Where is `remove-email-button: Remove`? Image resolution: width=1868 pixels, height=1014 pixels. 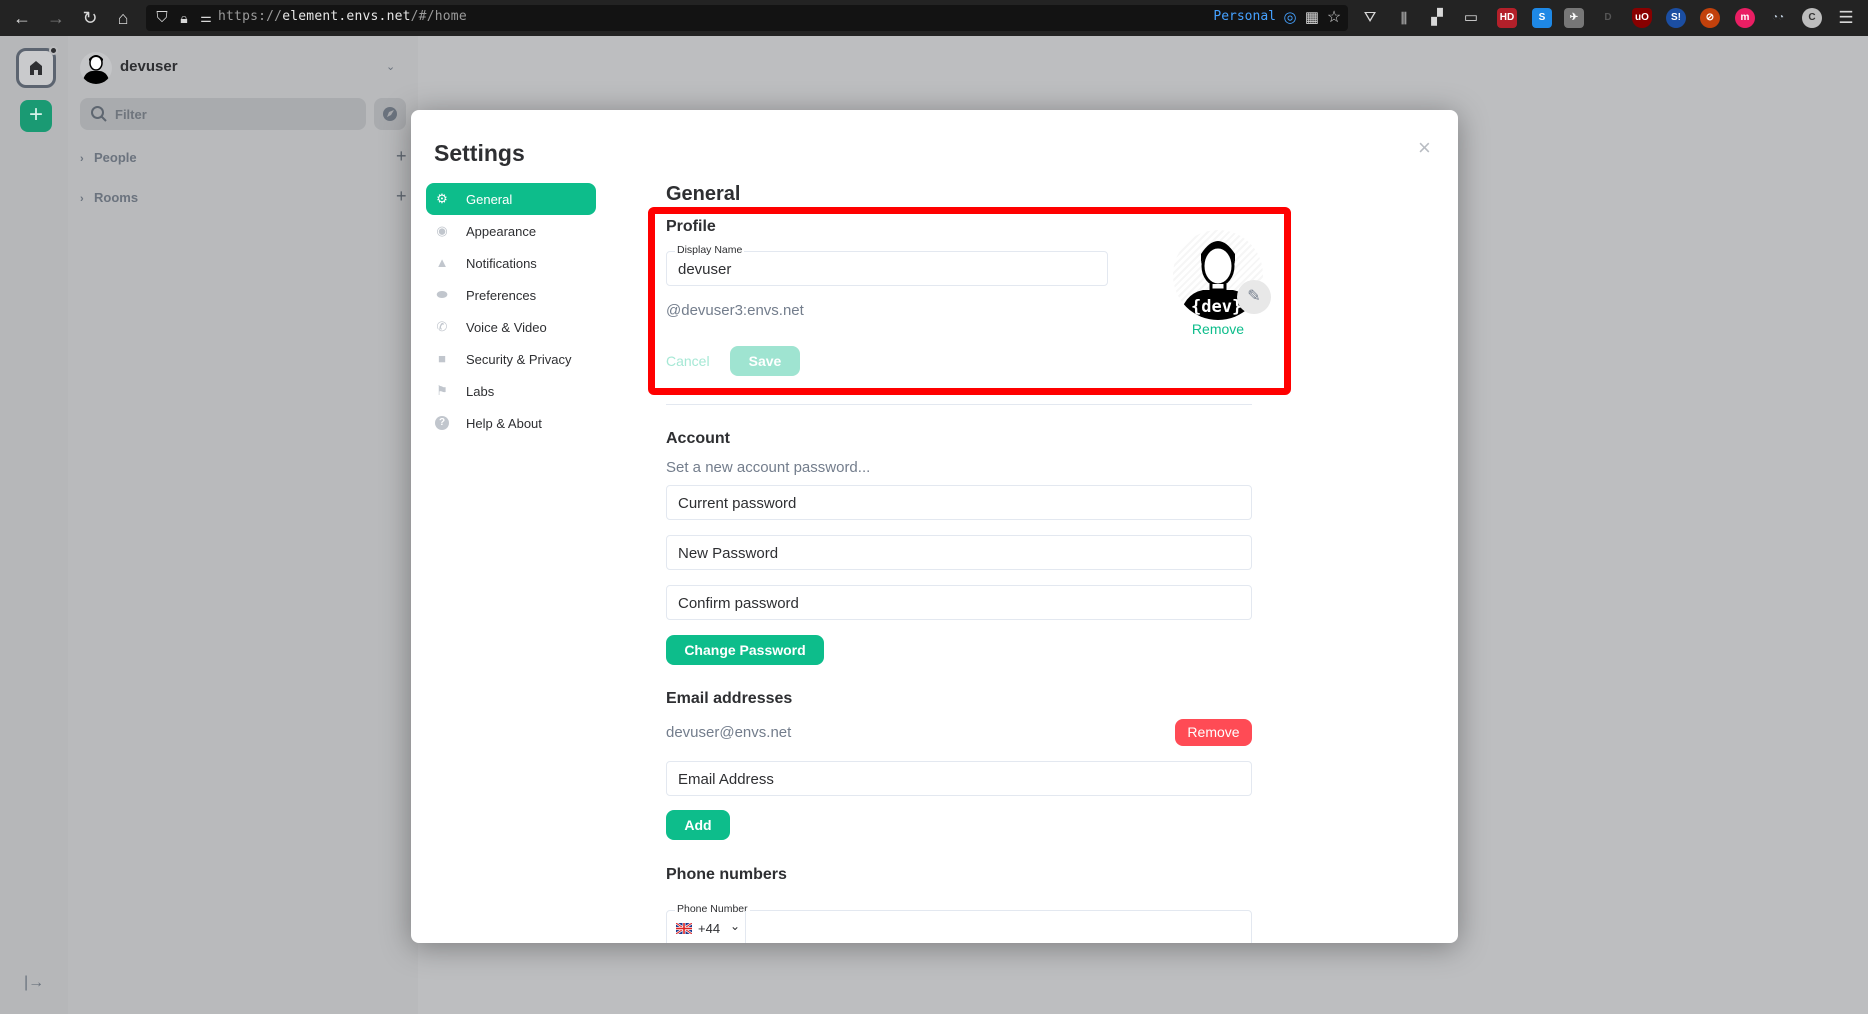 remove-email-button: Remove is located at coordinates (1213, 732).